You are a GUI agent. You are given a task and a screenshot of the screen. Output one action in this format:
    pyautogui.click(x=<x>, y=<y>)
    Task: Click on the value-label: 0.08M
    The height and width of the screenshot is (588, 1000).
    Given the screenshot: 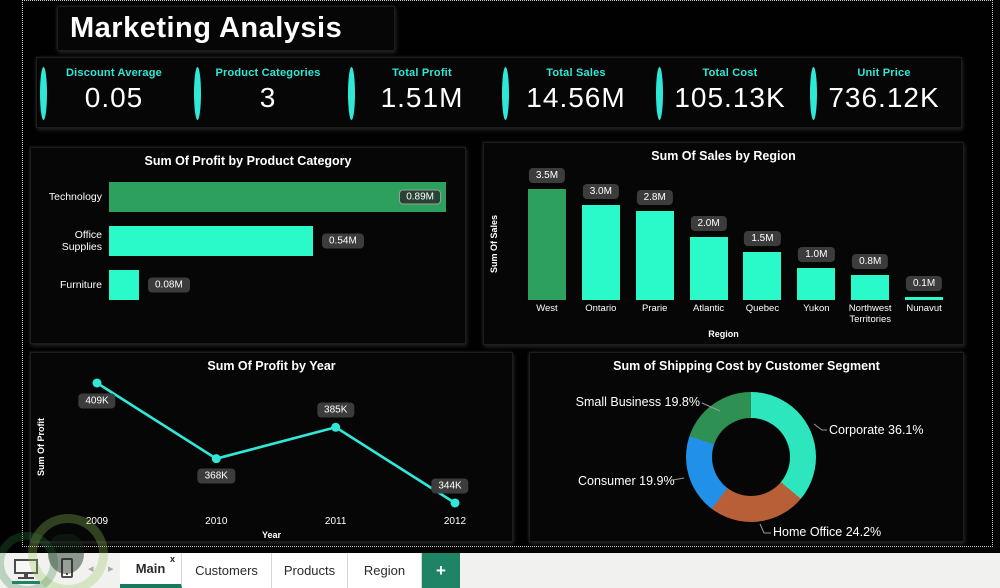 What is the action you would take?
    pyautogui.click(x=169, y=285)
    